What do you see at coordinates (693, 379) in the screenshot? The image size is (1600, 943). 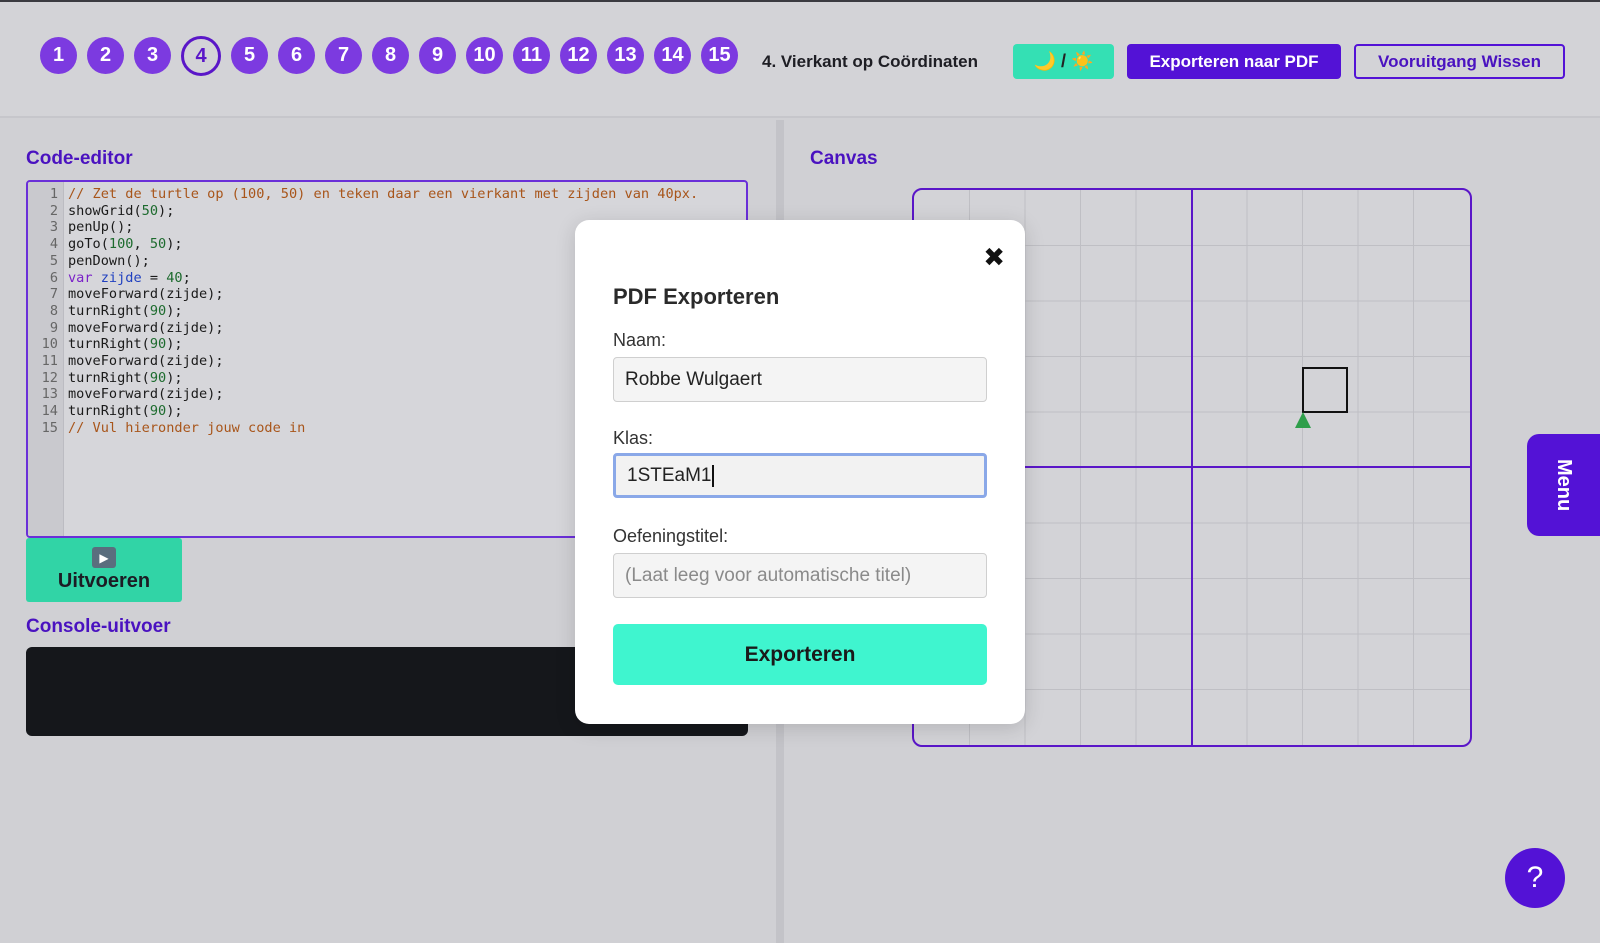 I see `name-field-value: Robbe Wulgaert` at bounding box center [693, 379].